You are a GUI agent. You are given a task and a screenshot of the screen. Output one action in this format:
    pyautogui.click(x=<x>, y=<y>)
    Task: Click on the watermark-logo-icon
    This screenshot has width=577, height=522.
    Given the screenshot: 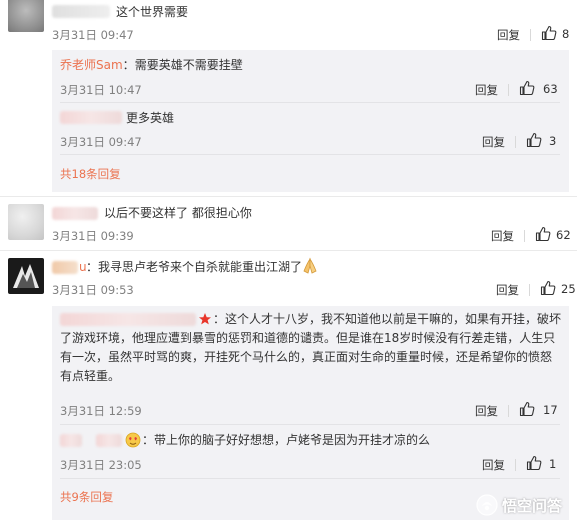 What is the action you would take?
    pyautogui.click(x=487, y=505)
    